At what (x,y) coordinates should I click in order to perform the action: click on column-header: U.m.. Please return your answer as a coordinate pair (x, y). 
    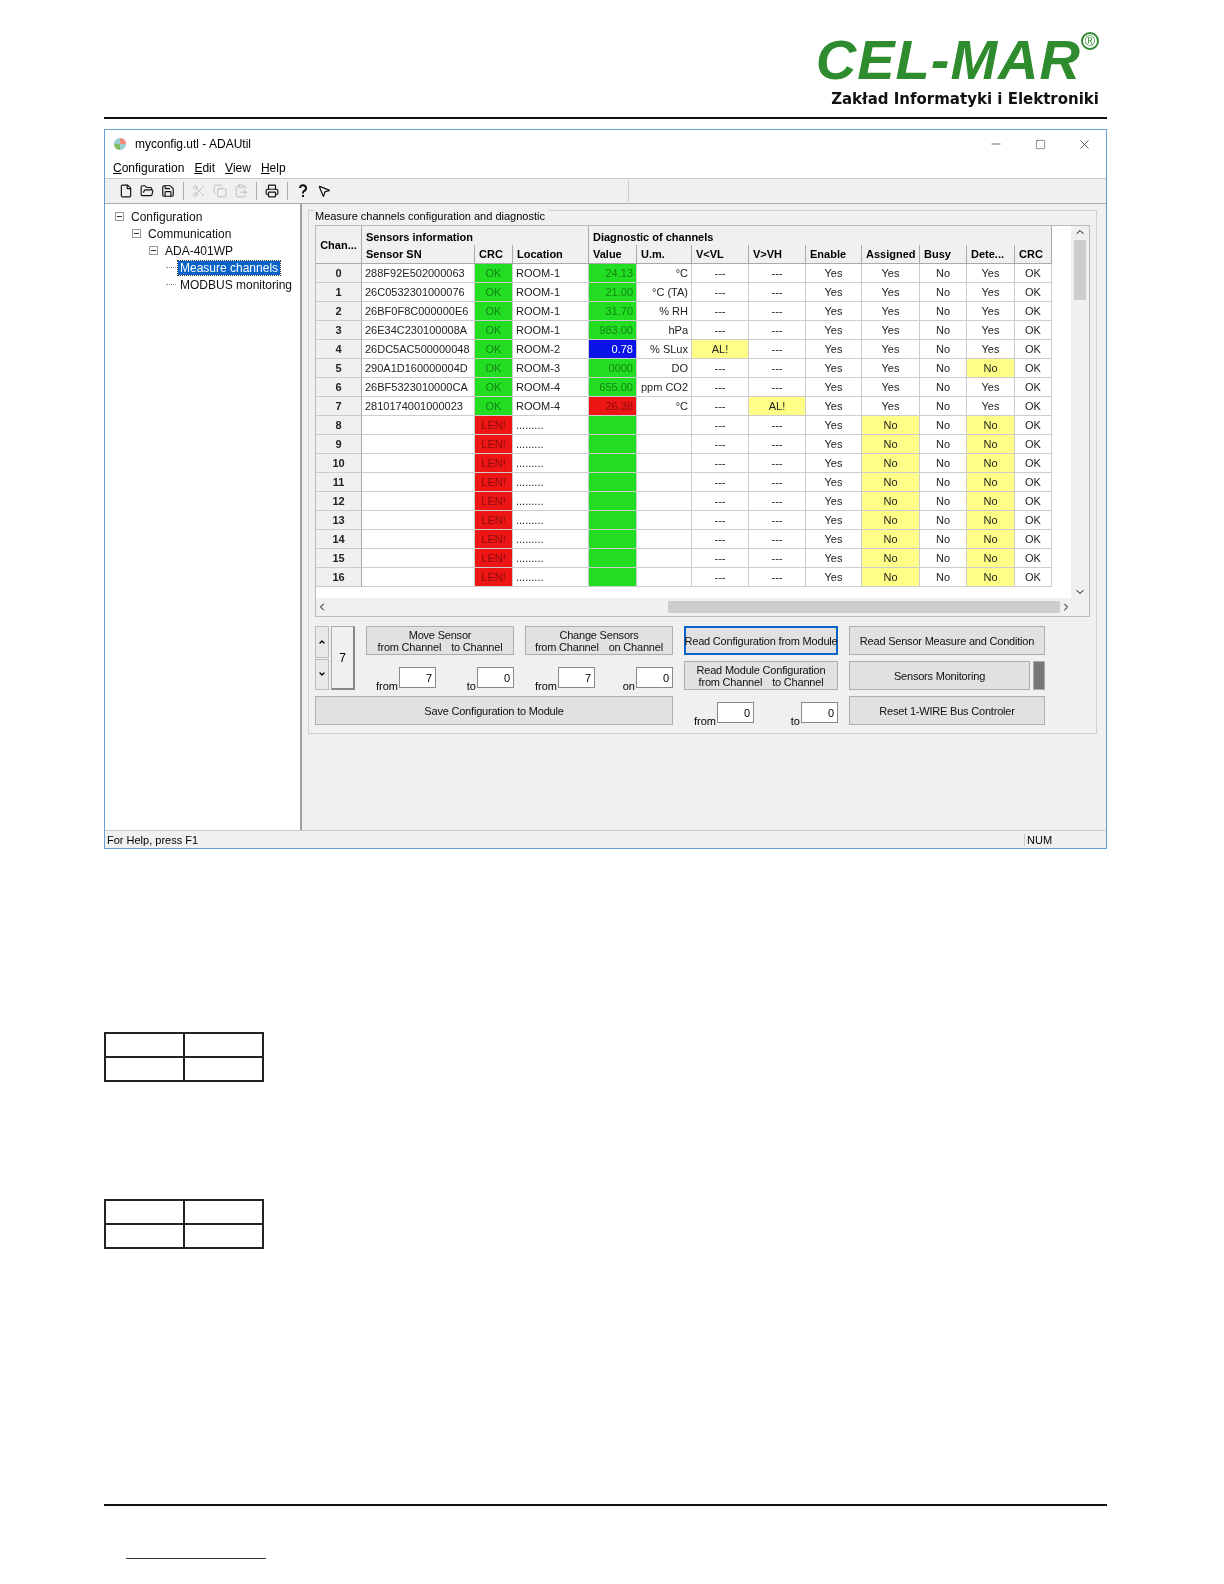
    Looking at the image, I should click on (664, 254).